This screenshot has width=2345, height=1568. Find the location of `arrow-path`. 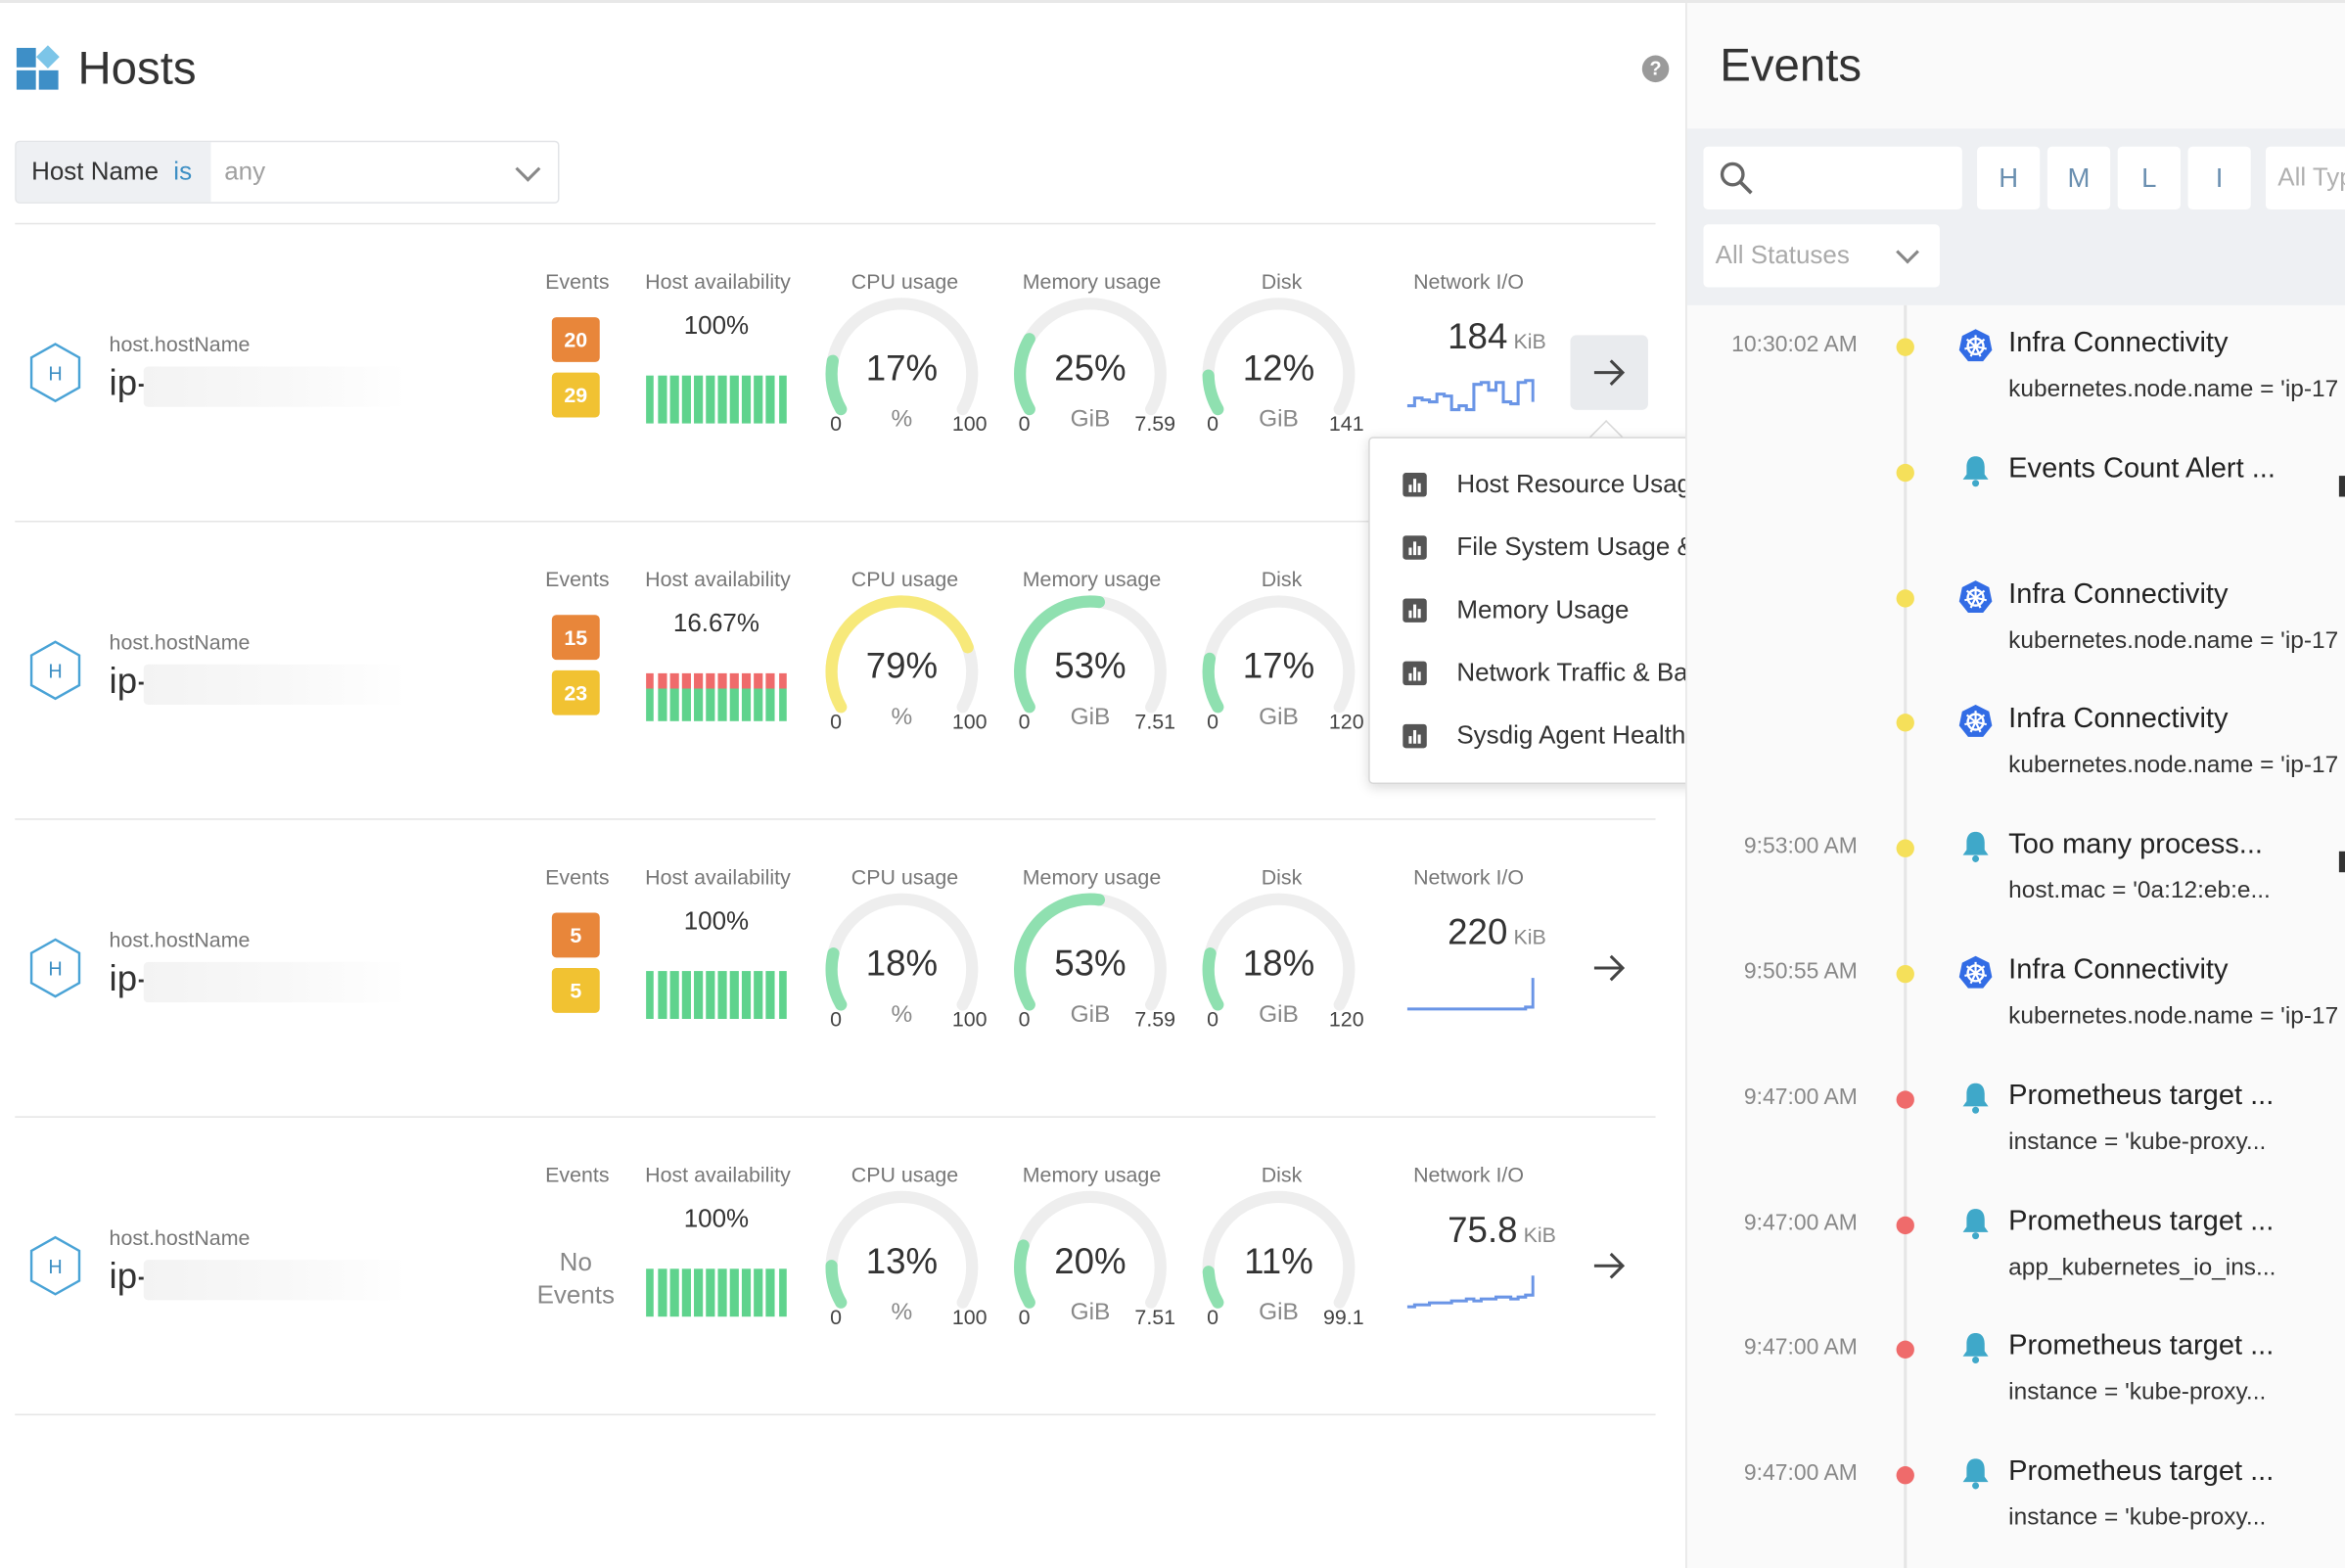

arrow-path is located at coordinates (1609, 968).